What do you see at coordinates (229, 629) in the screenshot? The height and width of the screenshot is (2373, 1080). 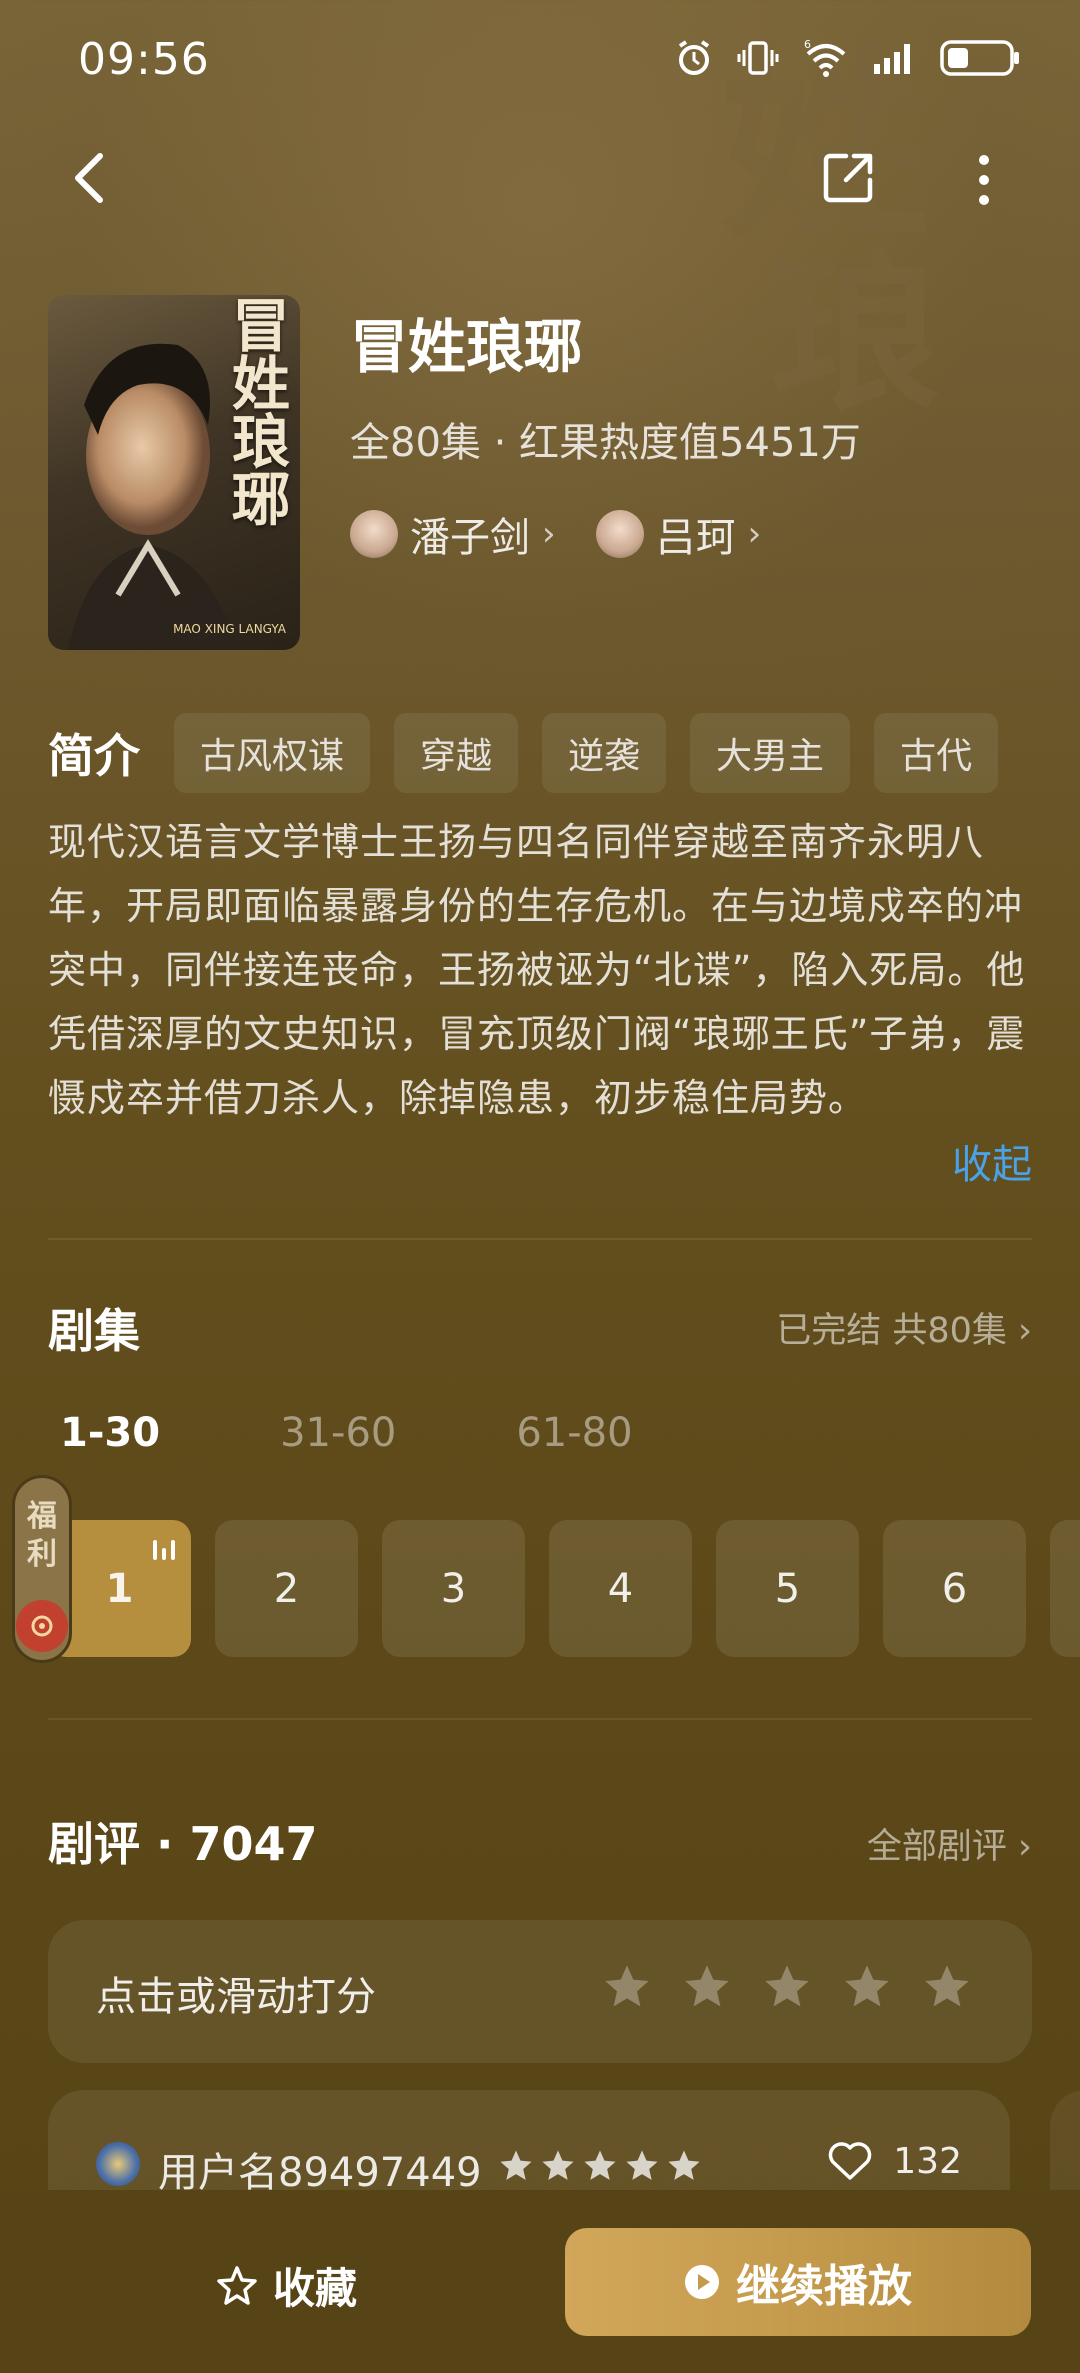 I see `poster-subtitle: MAO XING LANGYA` at bounding box center [229, 629].